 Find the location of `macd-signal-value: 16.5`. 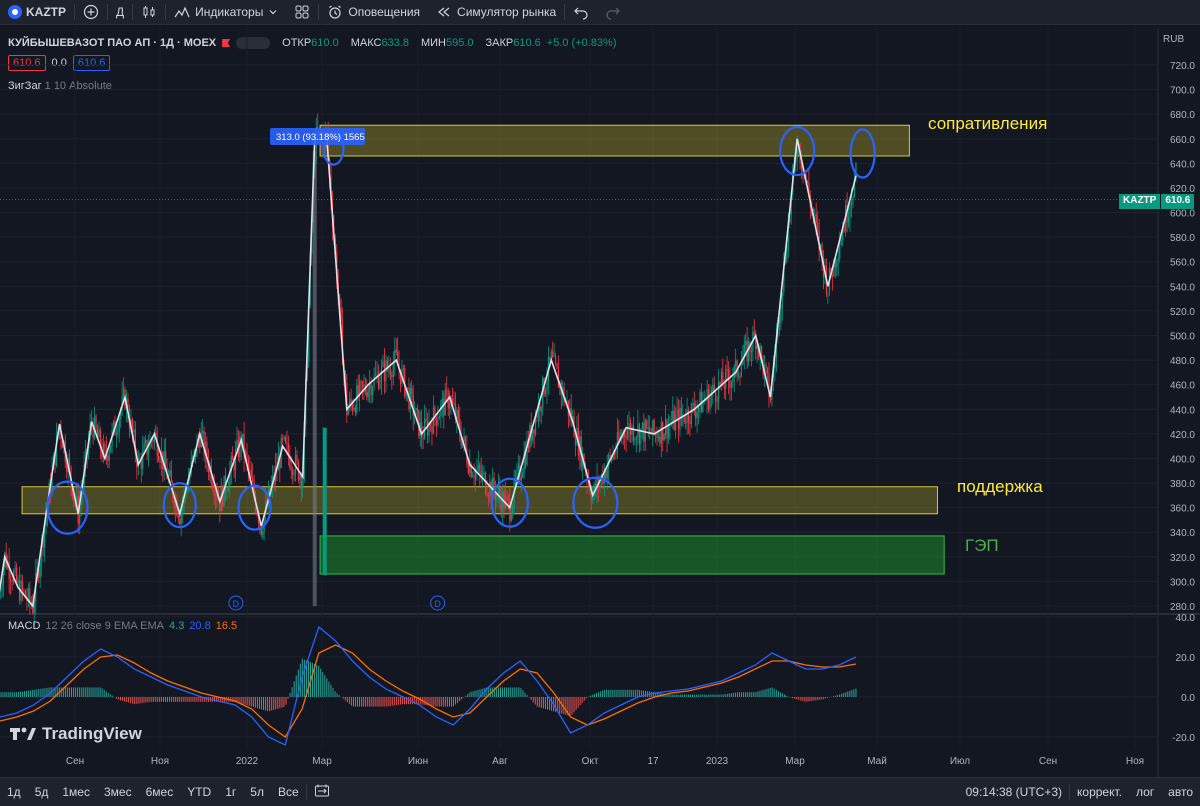

macd-signal-value: 16.5 is located at coordinates (226, 626).